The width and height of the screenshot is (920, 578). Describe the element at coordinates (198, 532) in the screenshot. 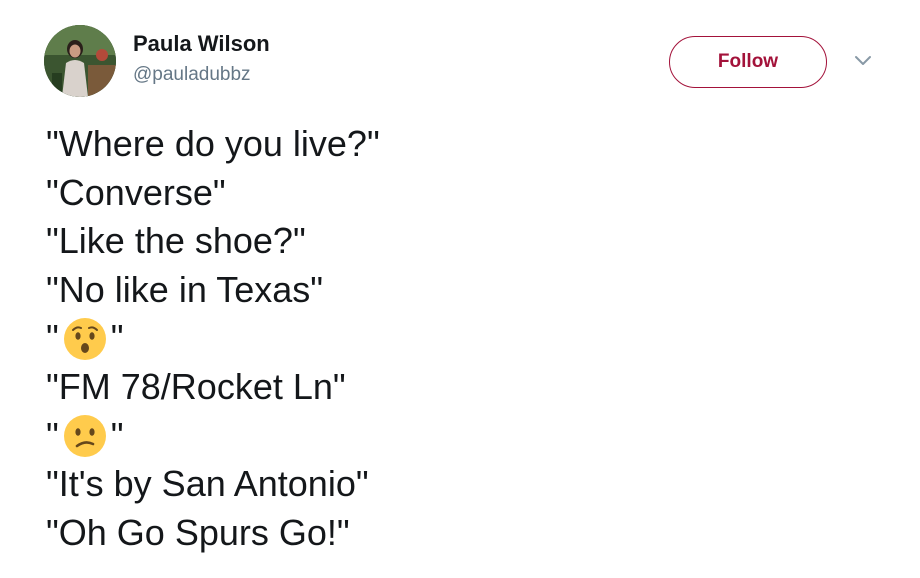

I see `tweet-line: "Oh Go Spurs Go!"` at that location.